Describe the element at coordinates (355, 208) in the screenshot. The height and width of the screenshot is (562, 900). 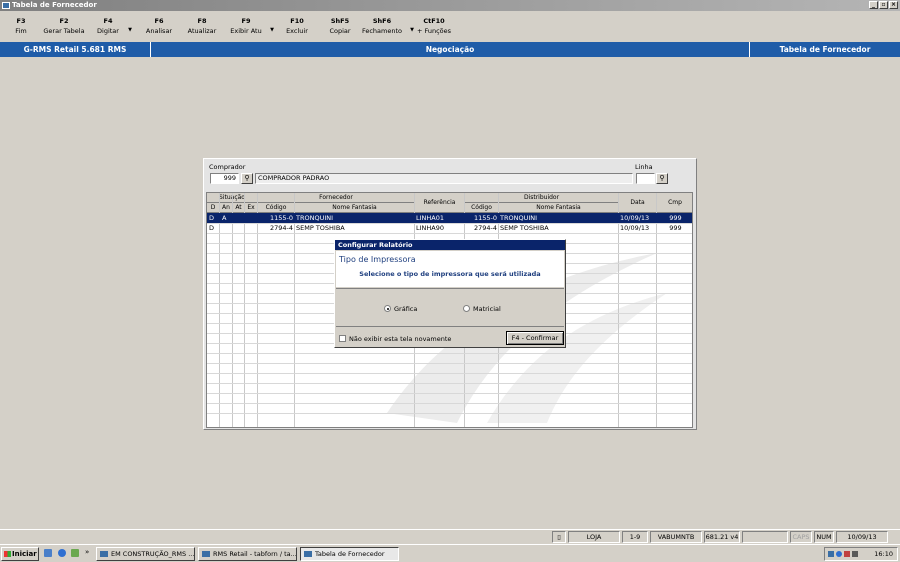
I see `col-forn-nome: Nome Fantasia` at that location.